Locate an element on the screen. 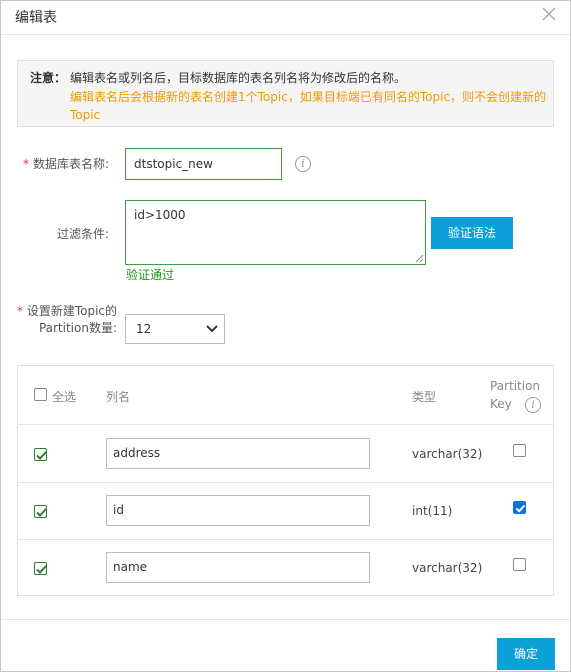 This screenshot has height=672, width=571. column-name-input: name is located at coordinates (238, 567).